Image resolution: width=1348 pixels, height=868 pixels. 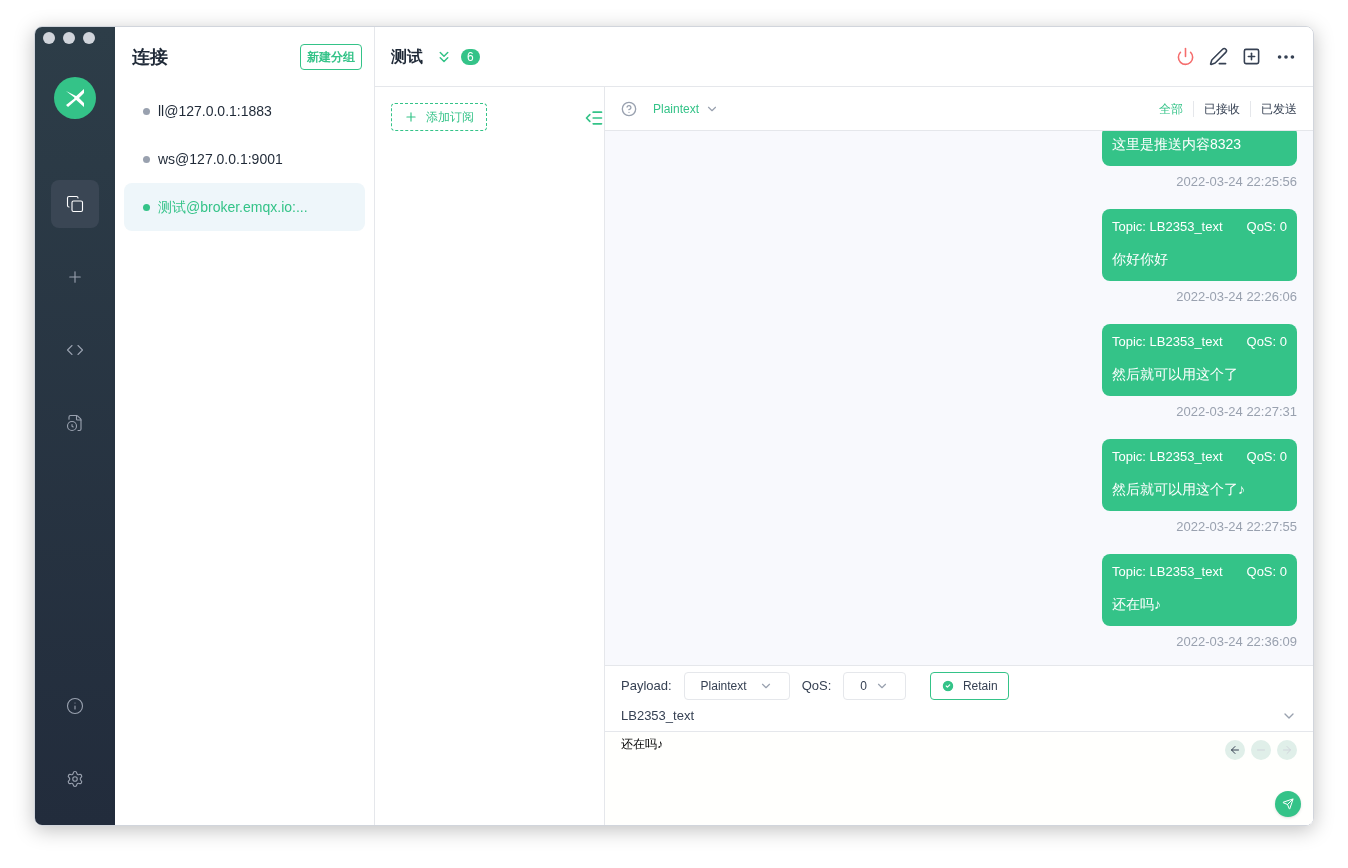 What do you see at coordinates (1140, 259) in the screenshot?
I see `message-payload: 你好你好` at bounding box center [1140, 259].